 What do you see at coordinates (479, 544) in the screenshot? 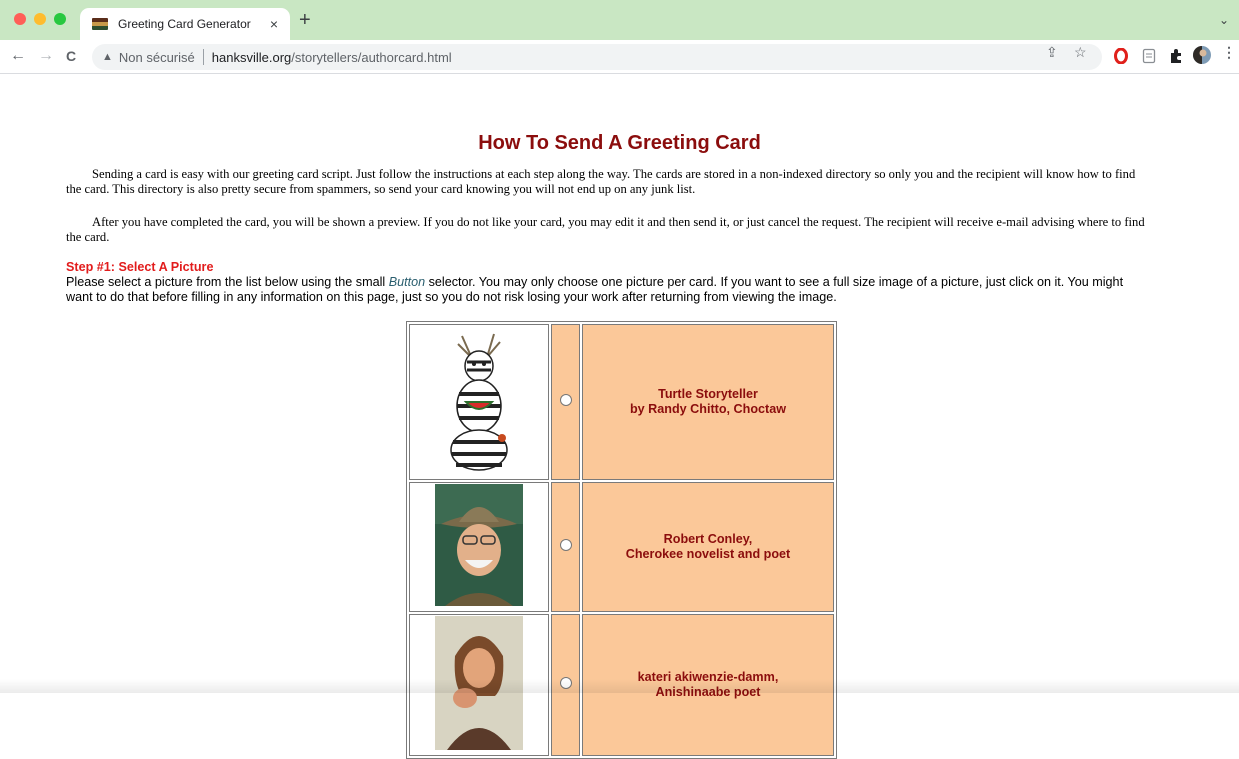
I see `robert-conley-photo` at bounding box center [479, 544].